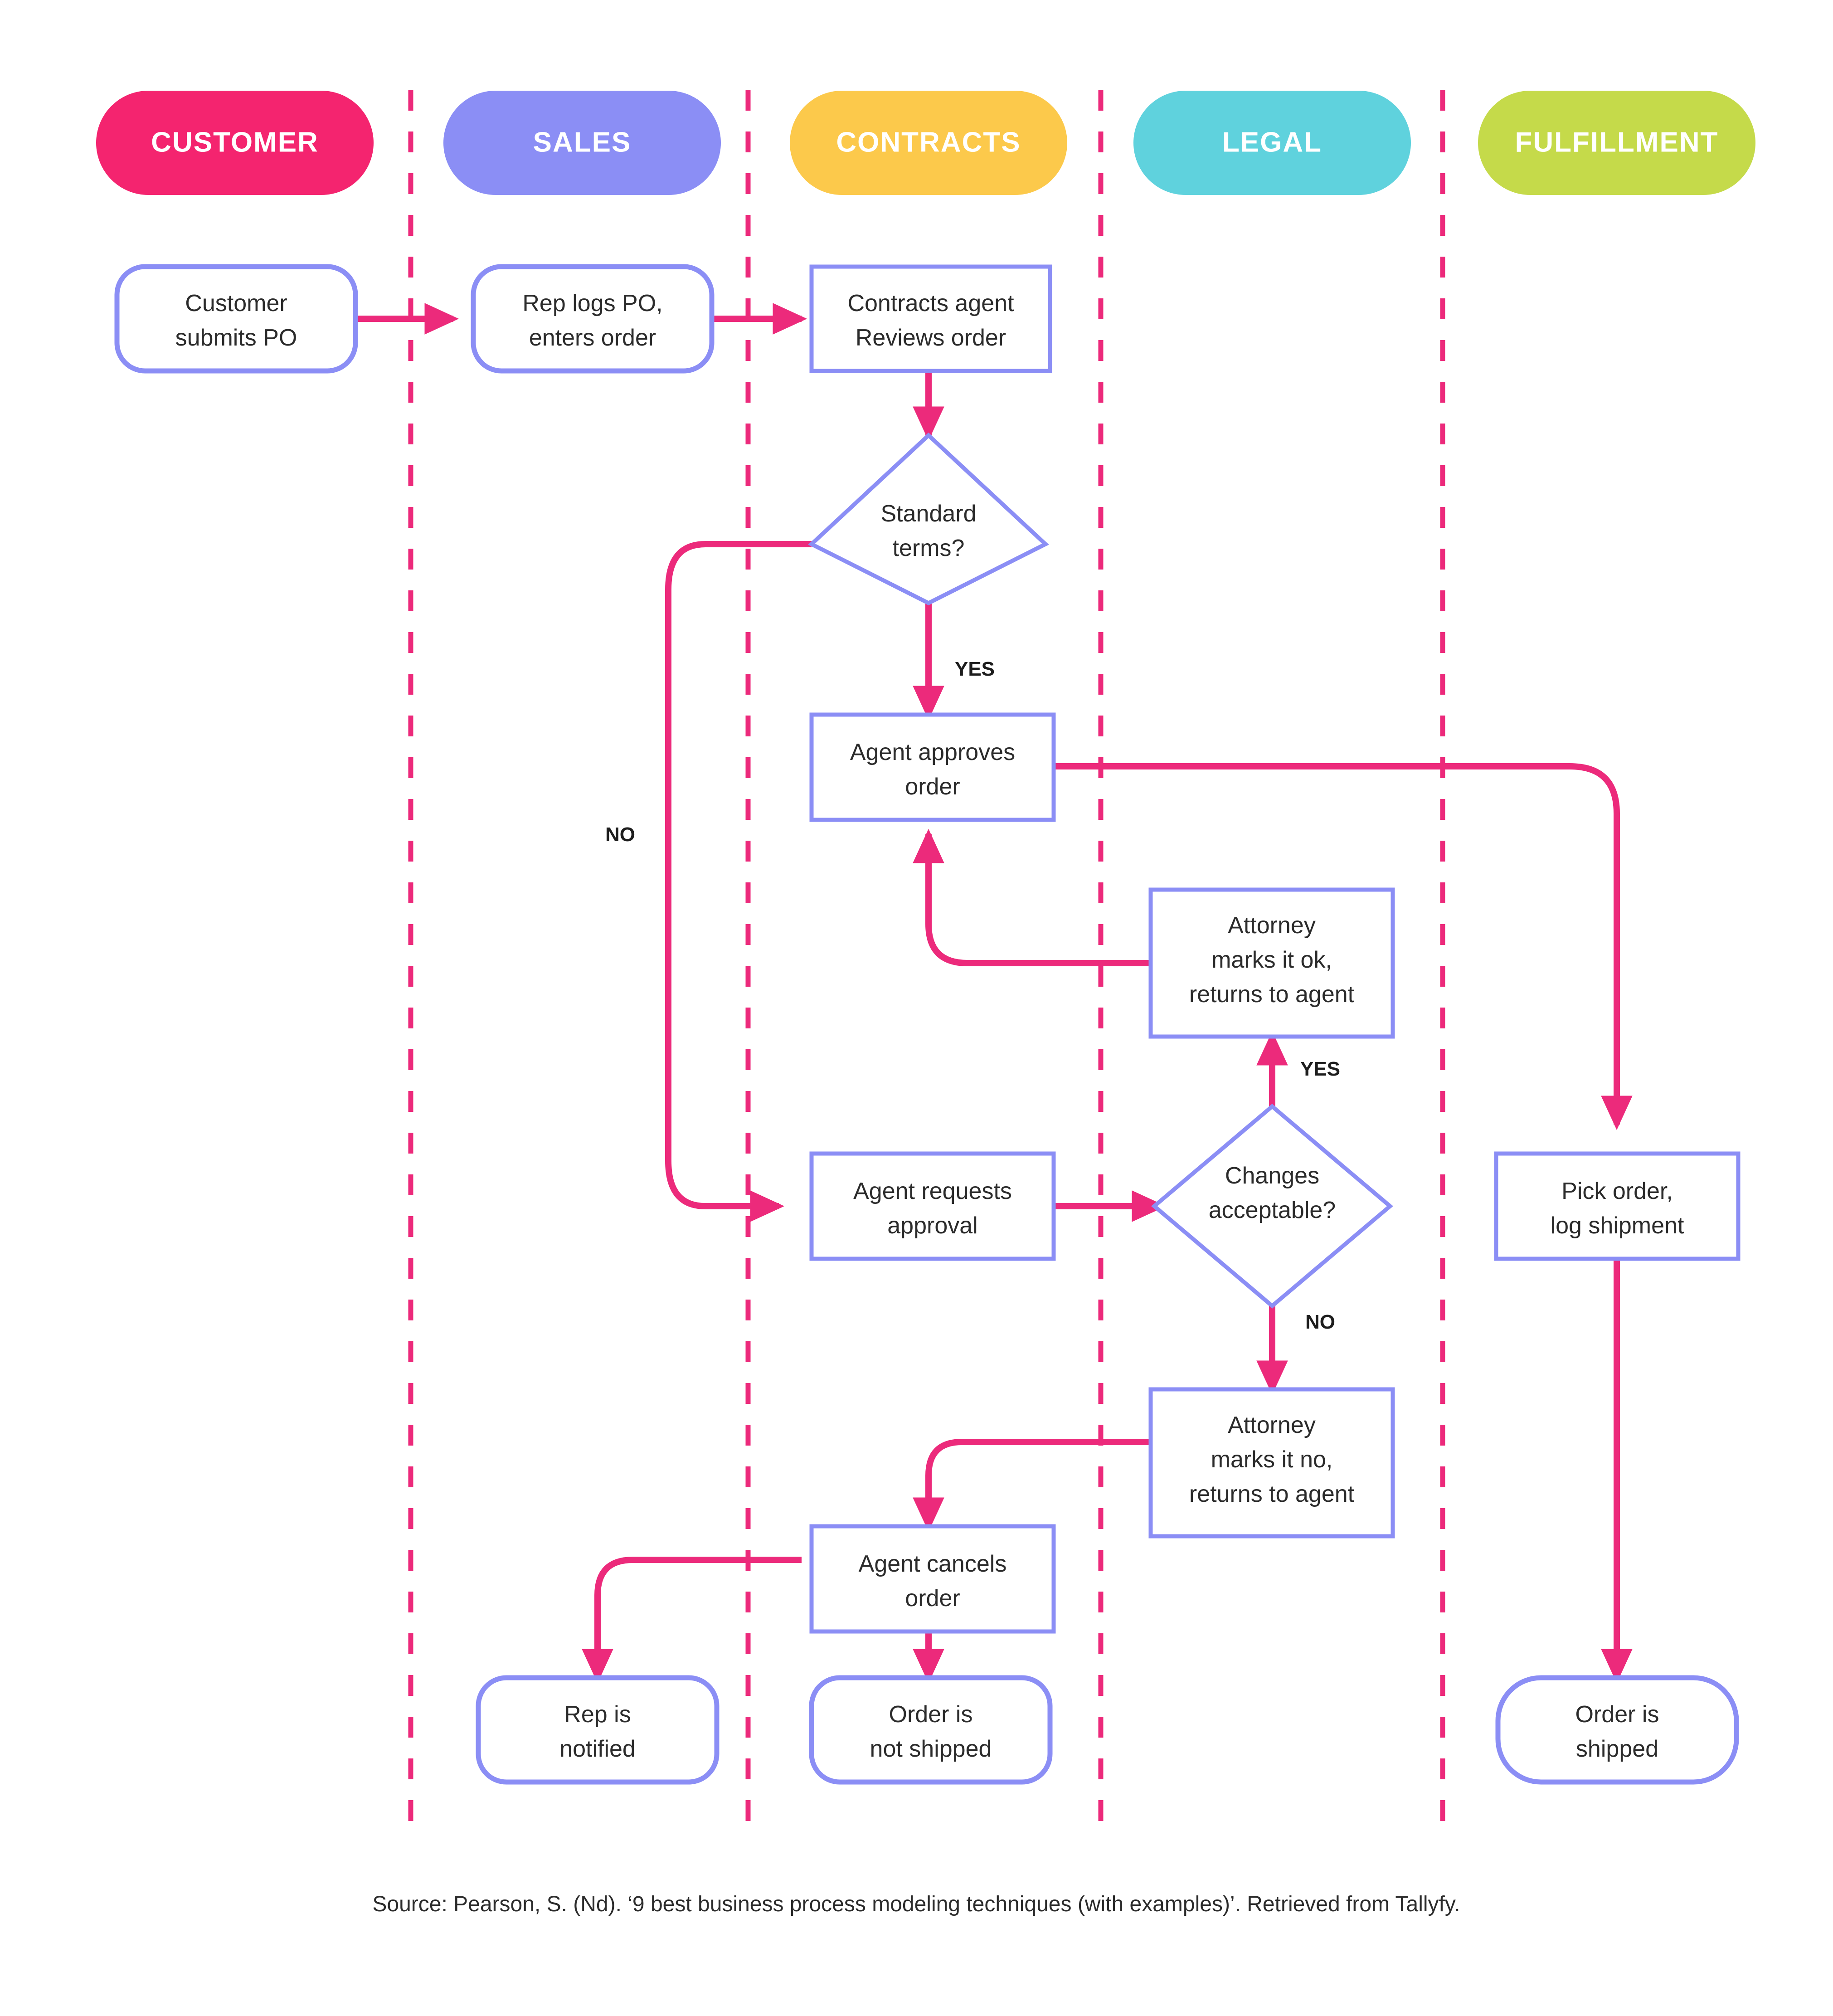 The image size is (1833, 2016). I want to click on node-label-order-not-shipped-line1: Order is, so click(931, 1714).